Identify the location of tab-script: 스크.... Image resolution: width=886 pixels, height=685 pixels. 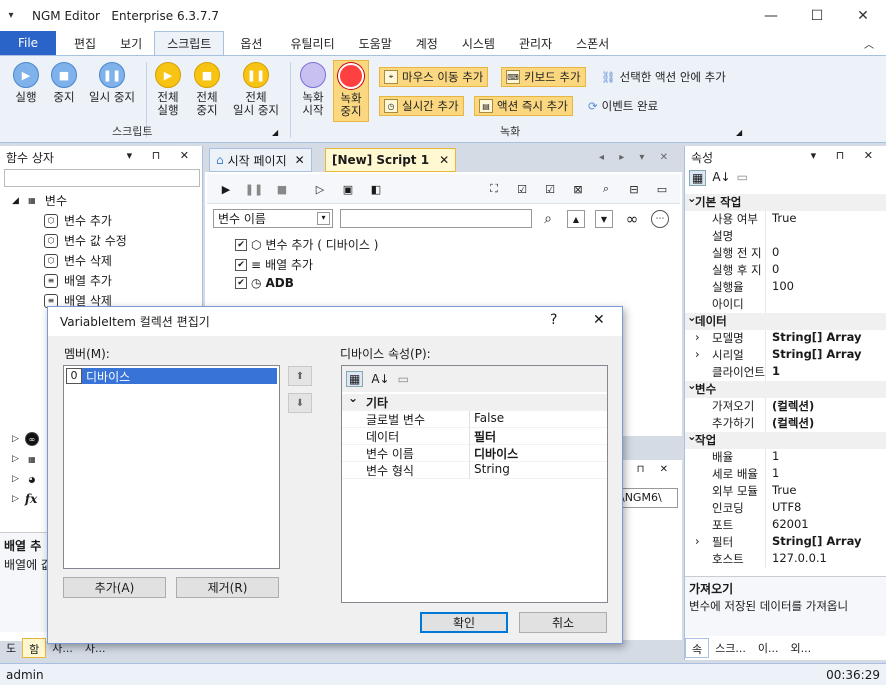
(730, 648).